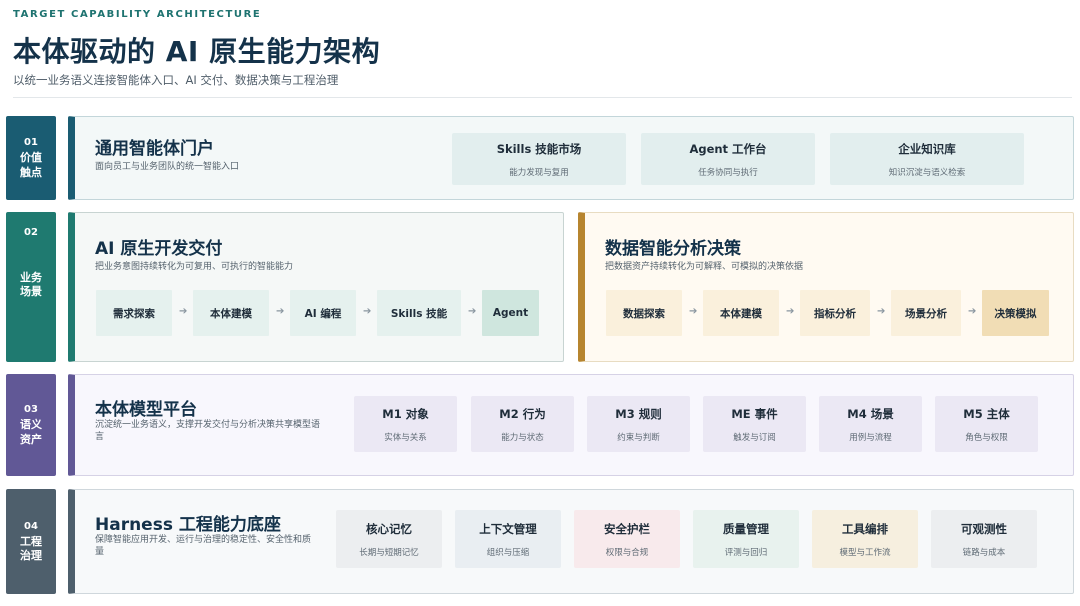 The height and width of the screenshot is (606, 1080). What do you see at coordinates (31, 165) in the screenshot?
I see `layer-label: 价值触点` at bounding box center [31, 165].